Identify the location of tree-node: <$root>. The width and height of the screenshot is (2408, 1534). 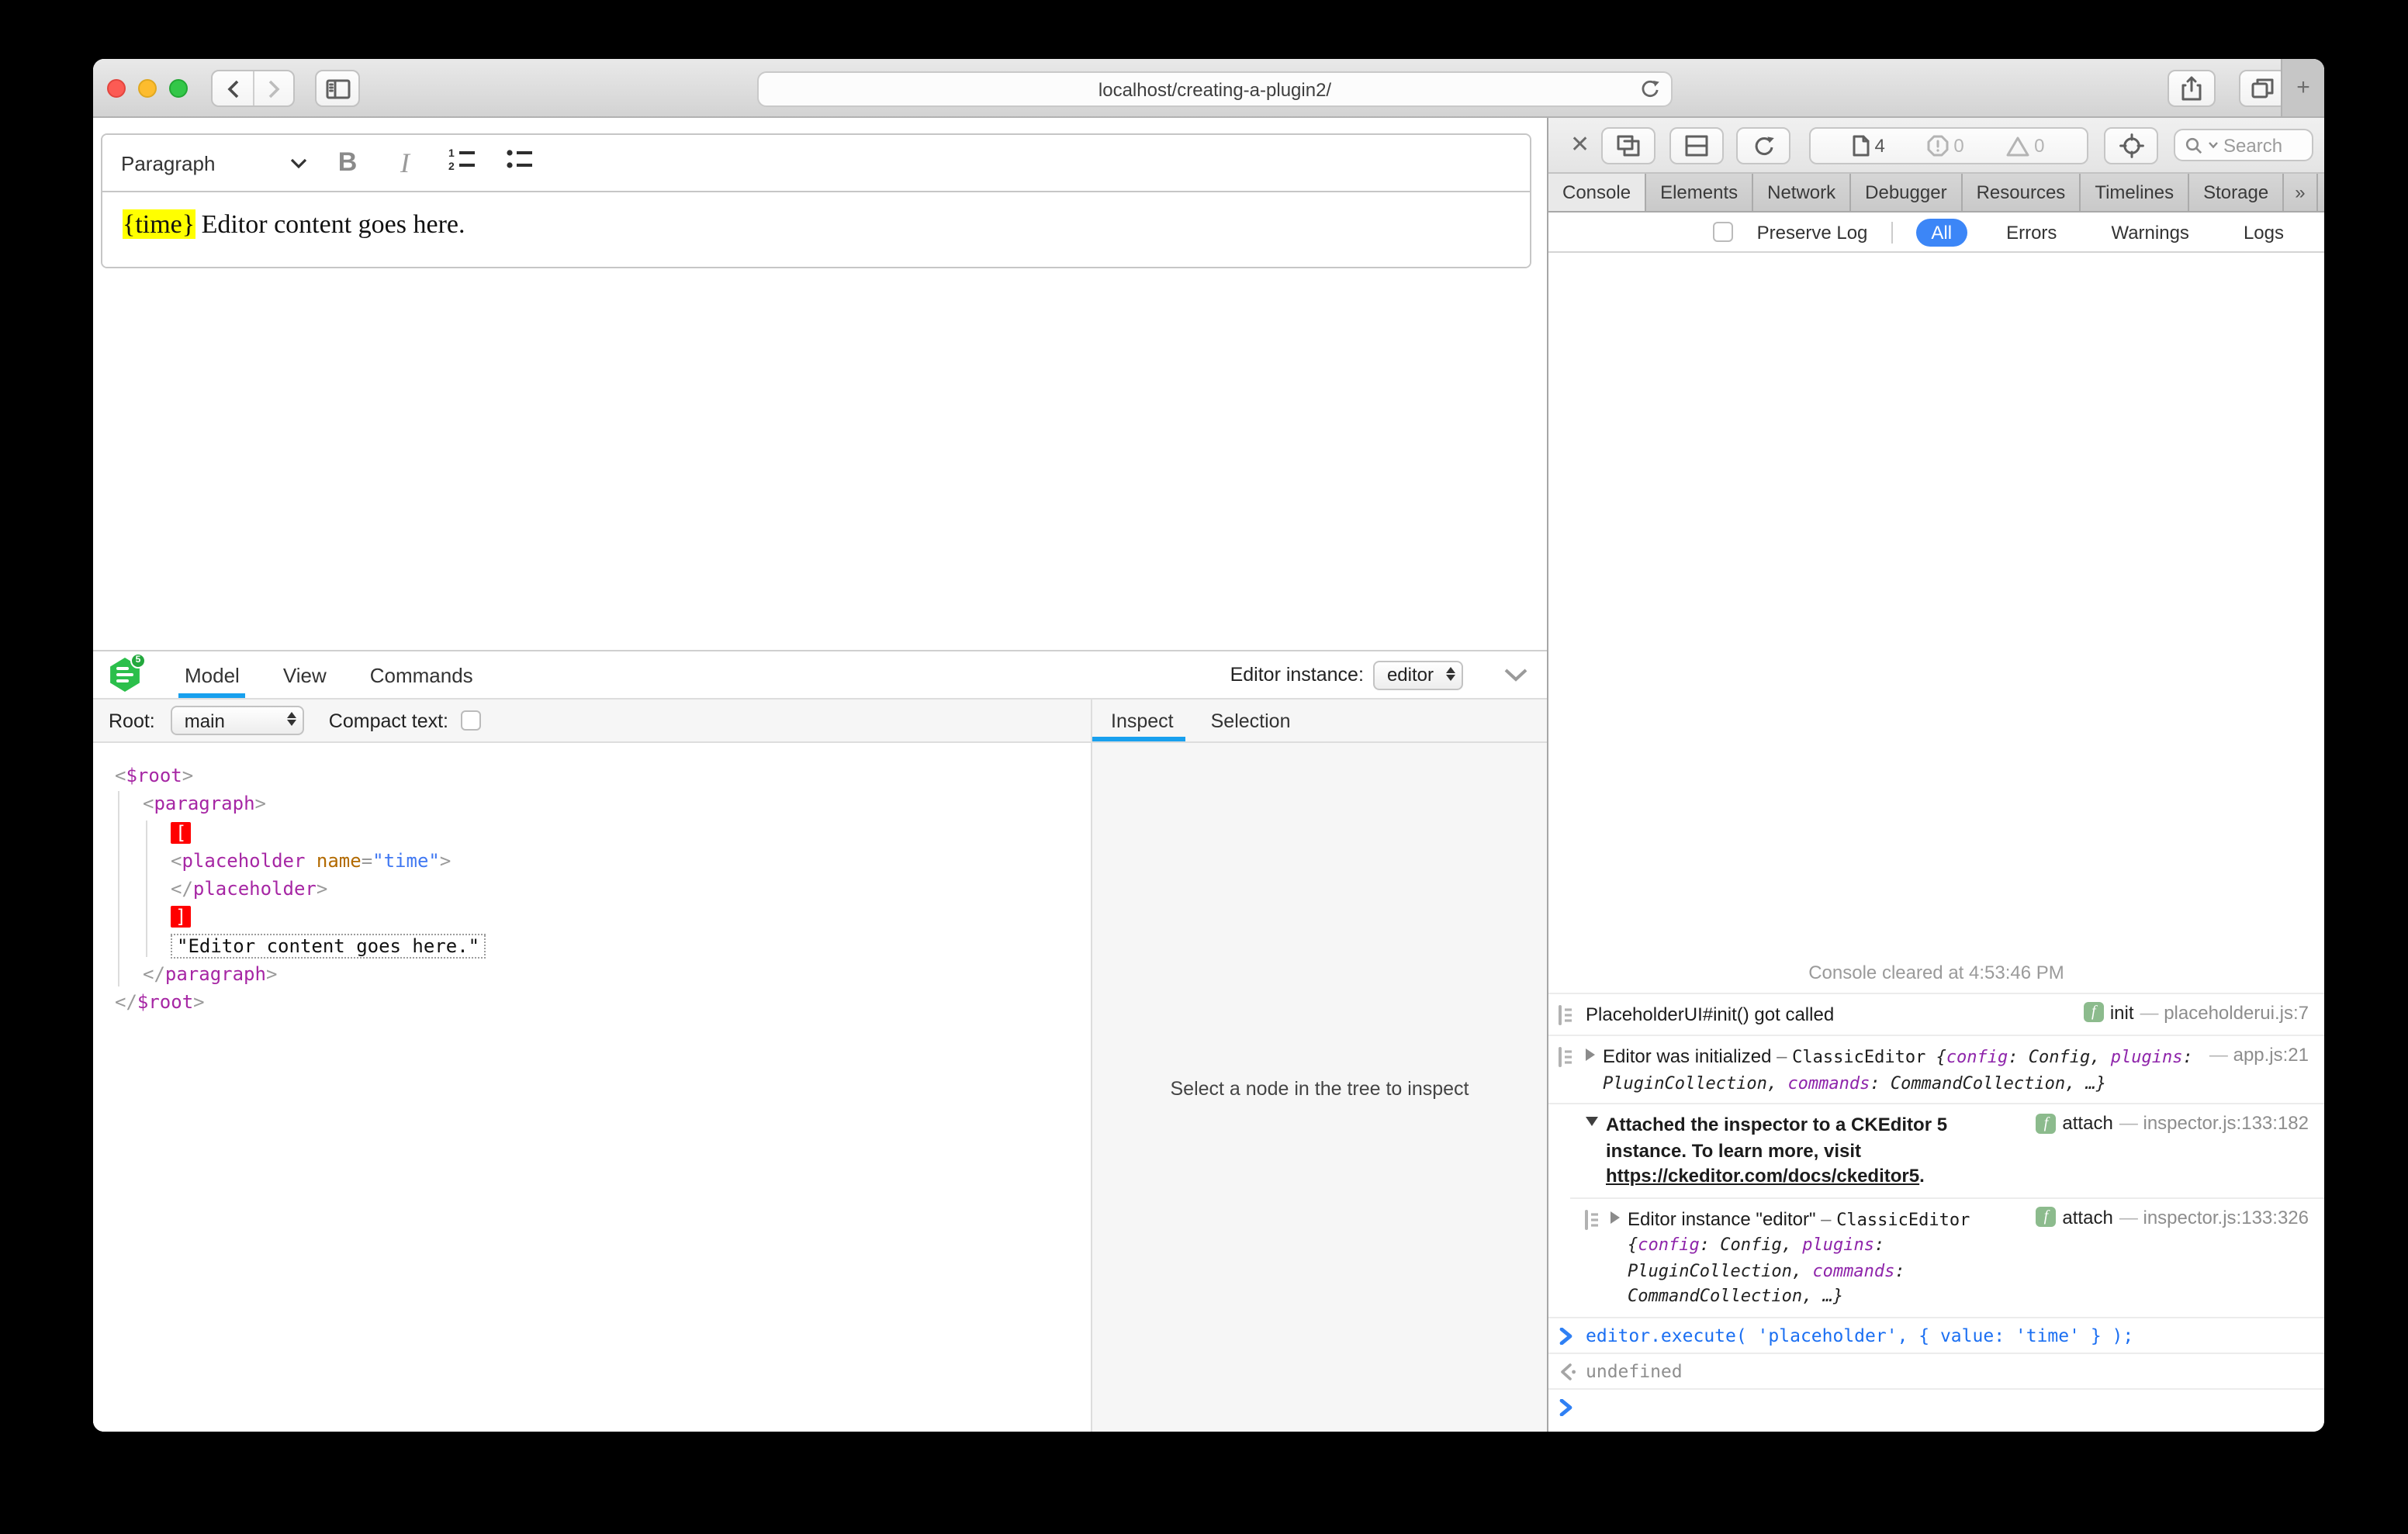
(600, 776).